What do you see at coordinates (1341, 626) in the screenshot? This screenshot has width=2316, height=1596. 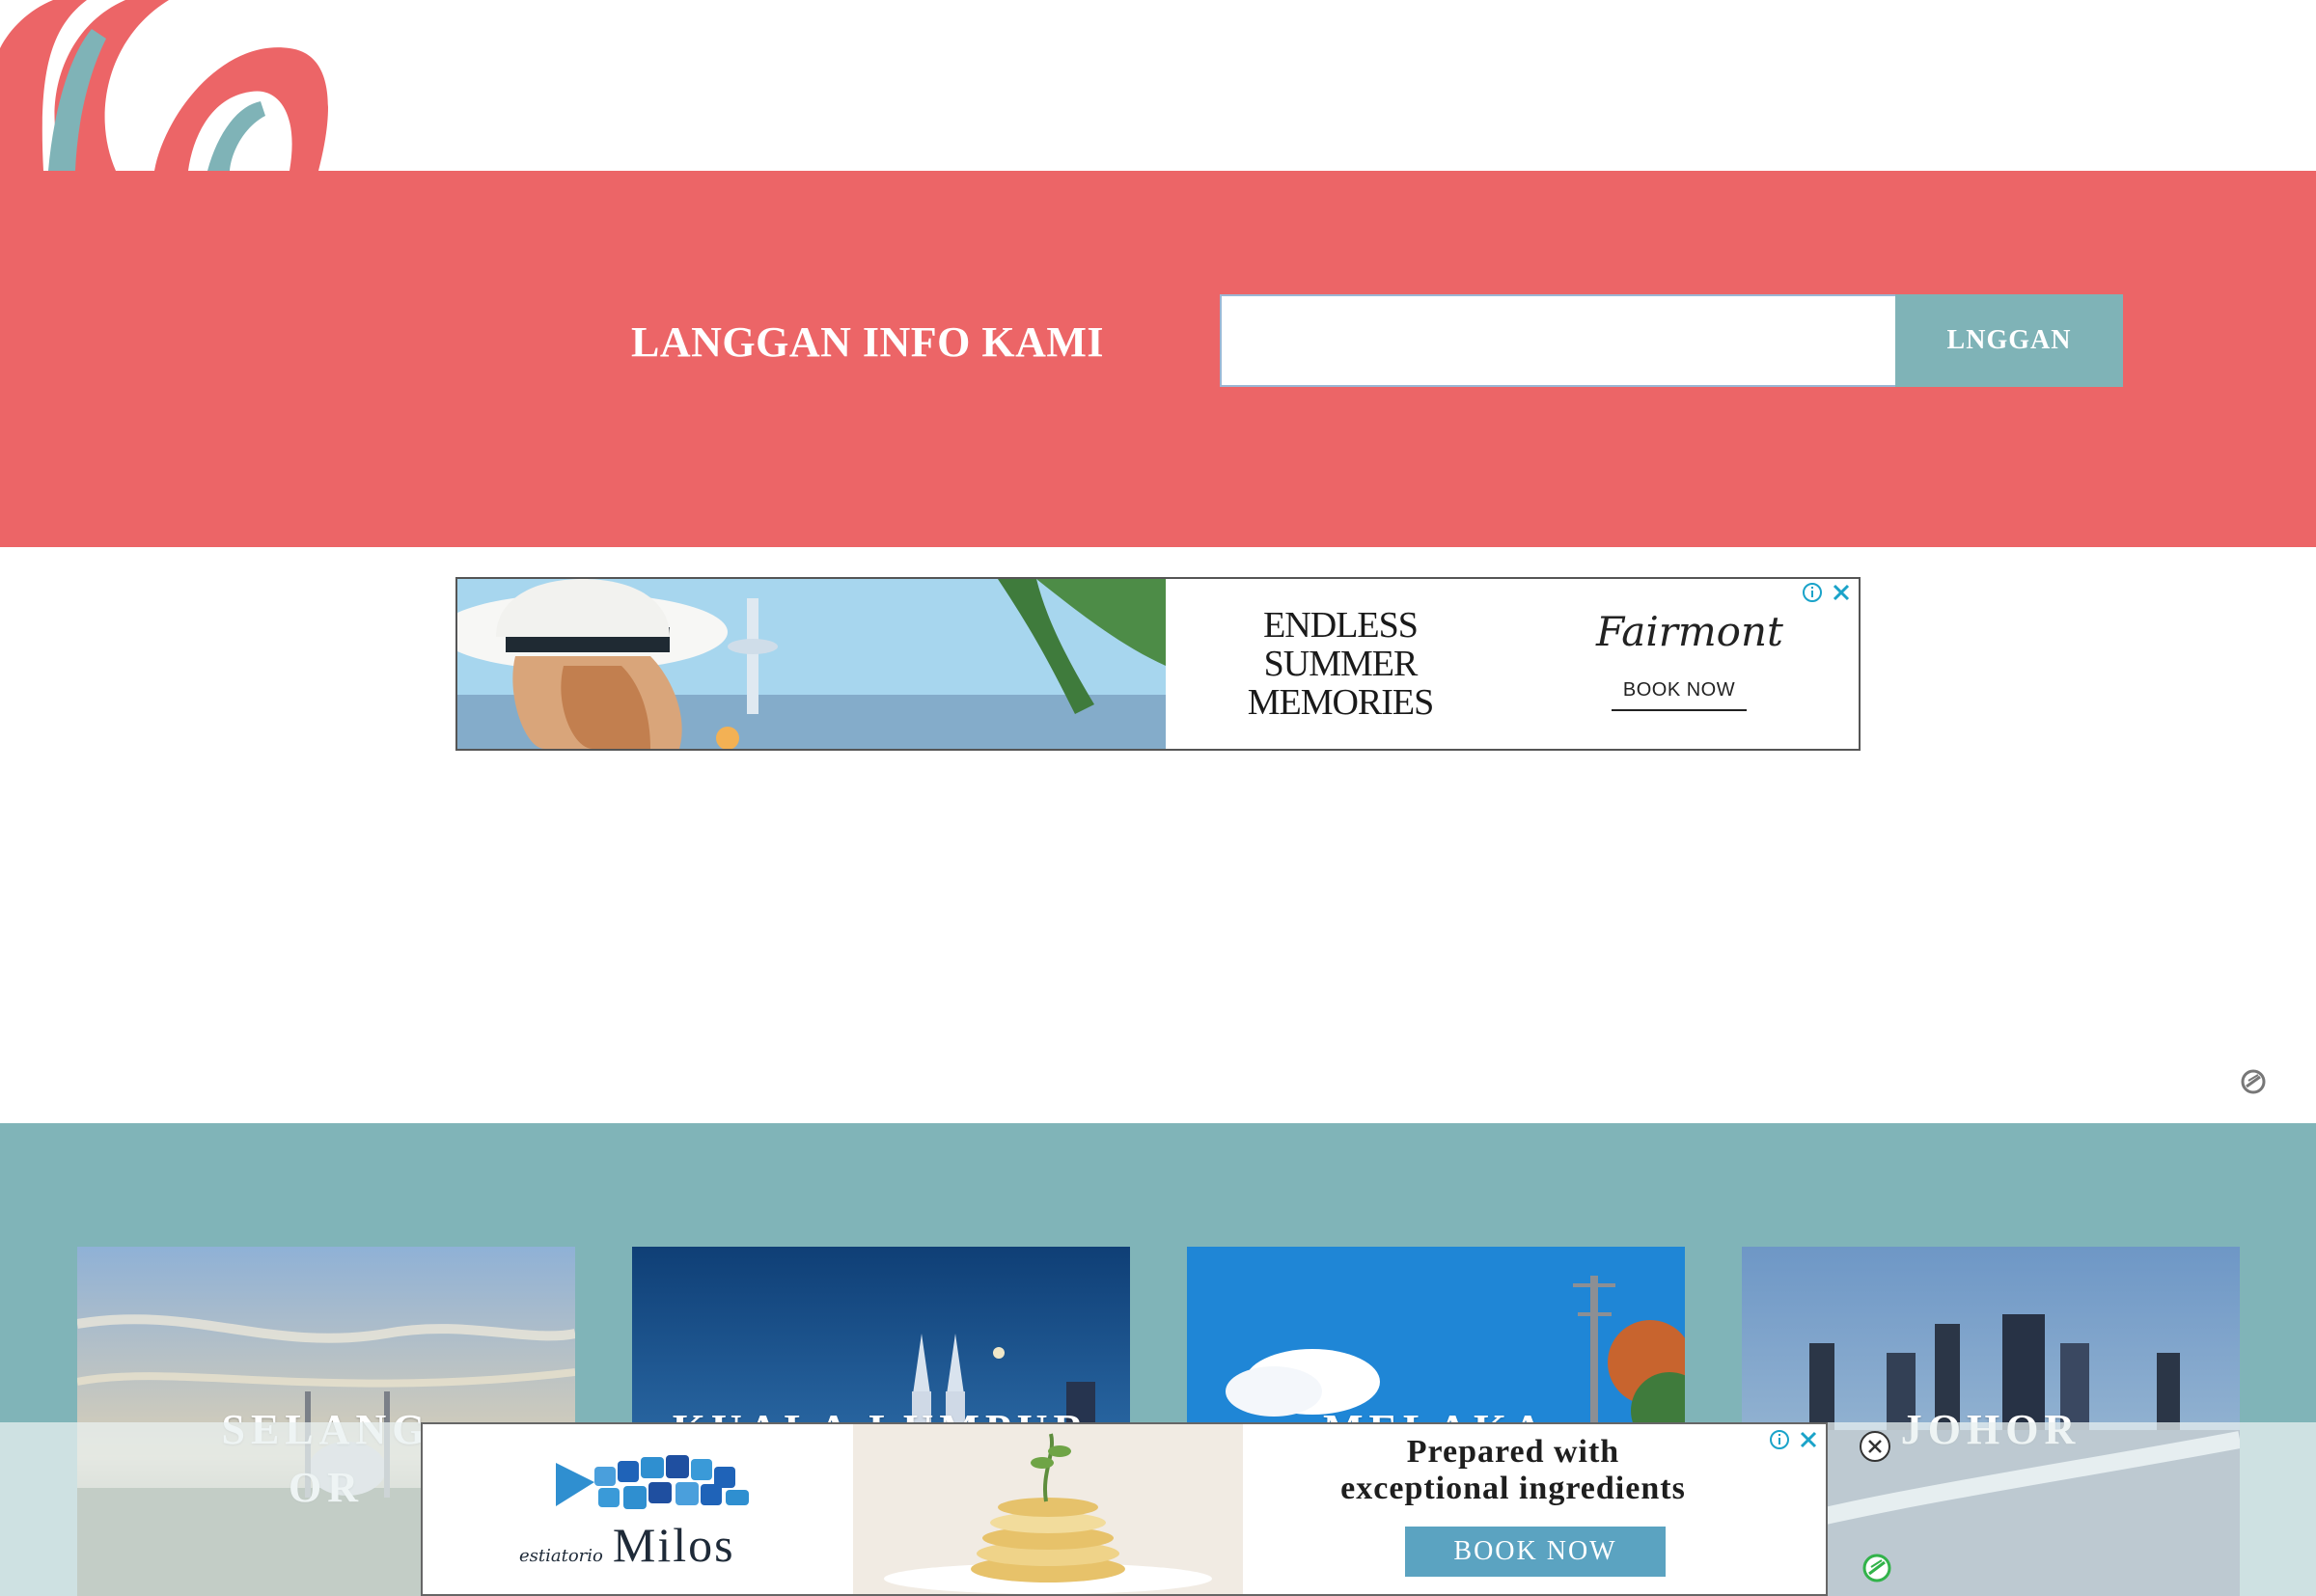 I see `ad-headline-line: ENDLESS` at bounding box center [1341, 626].